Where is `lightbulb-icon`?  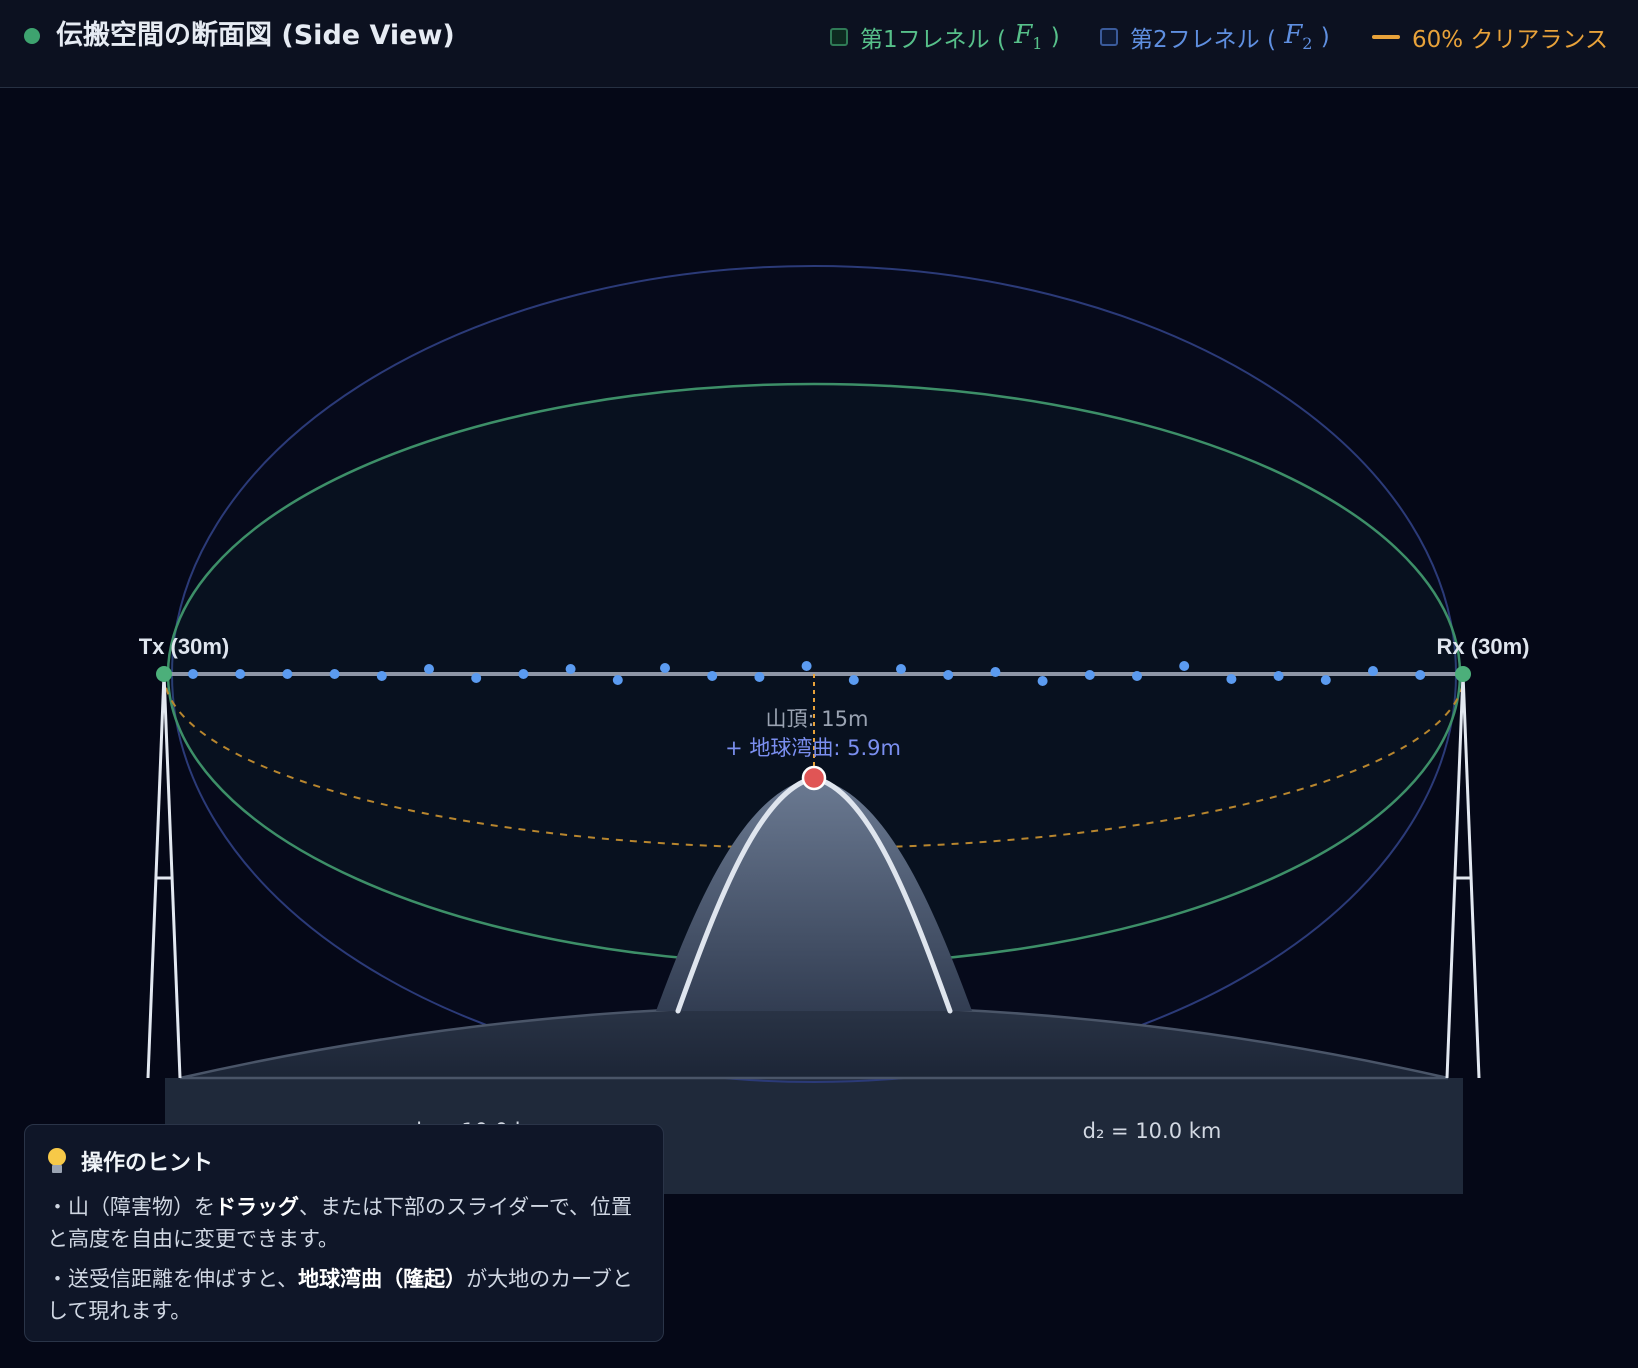
lightbulb-icon is located at coordinates (57, 1161).